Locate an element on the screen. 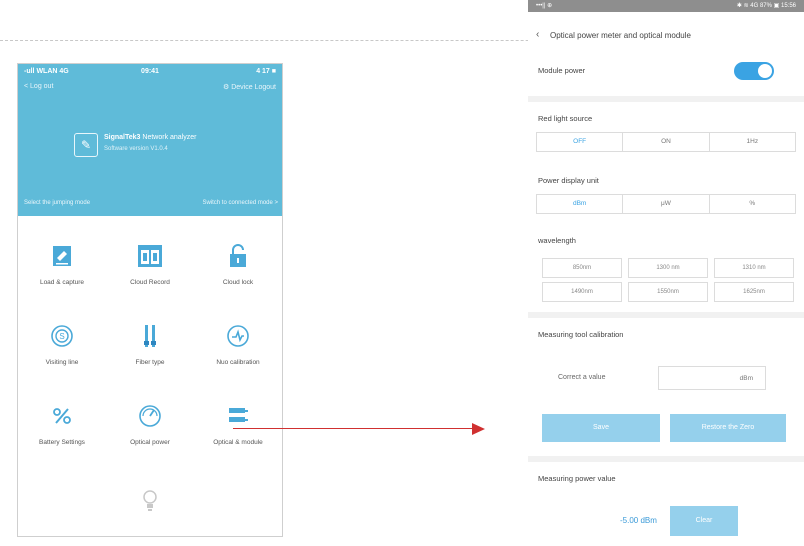 The width and height of the screenshot is (804, 546). unlock-icon is located at coordinates (238, 256).